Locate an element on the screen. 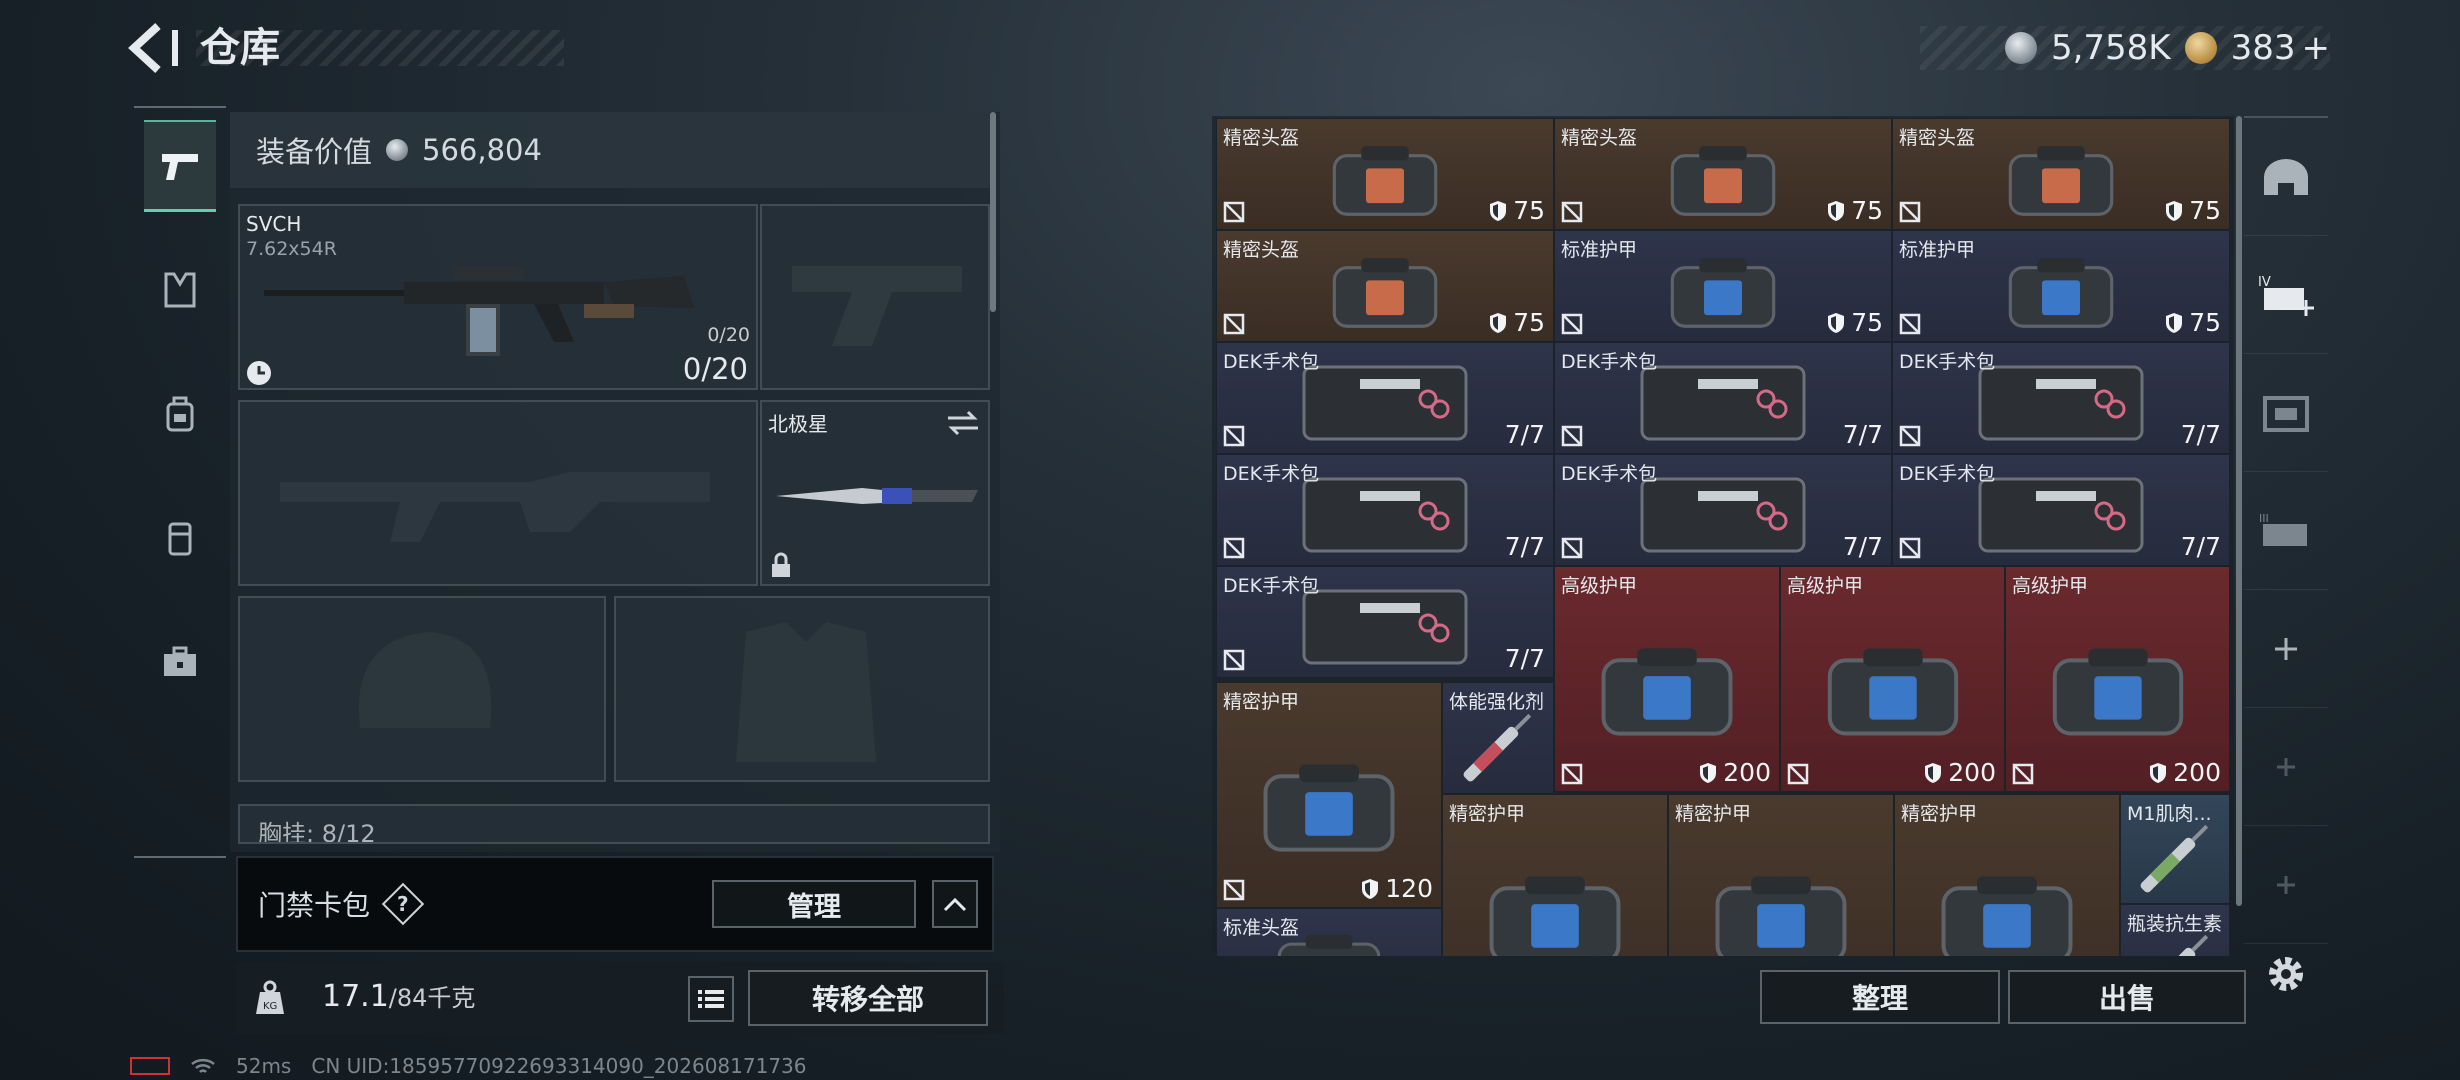  melee-slot: 北极星 is located at coordinates (875, 493).